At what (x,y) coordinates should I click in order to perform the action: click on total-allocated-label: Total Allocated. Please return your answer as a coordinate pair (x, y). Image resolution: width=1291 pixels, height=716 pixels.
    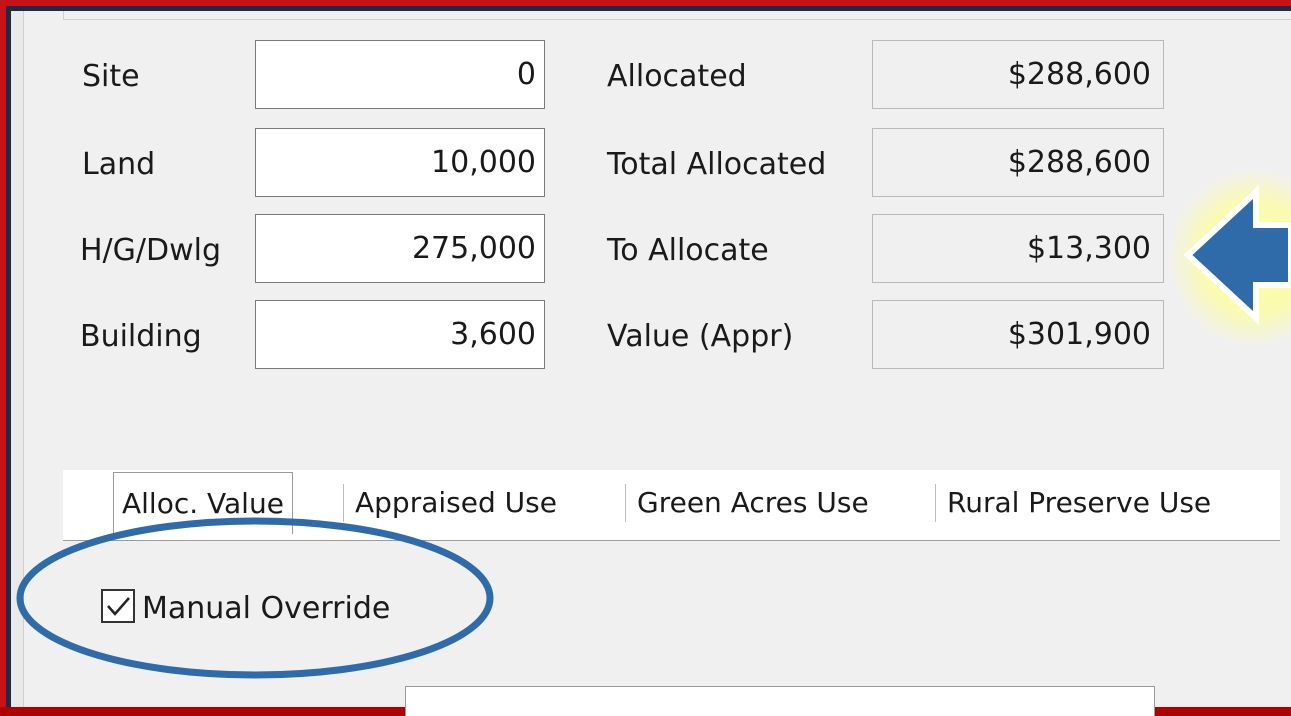
    Looking at the image, I should click on (717, 164).